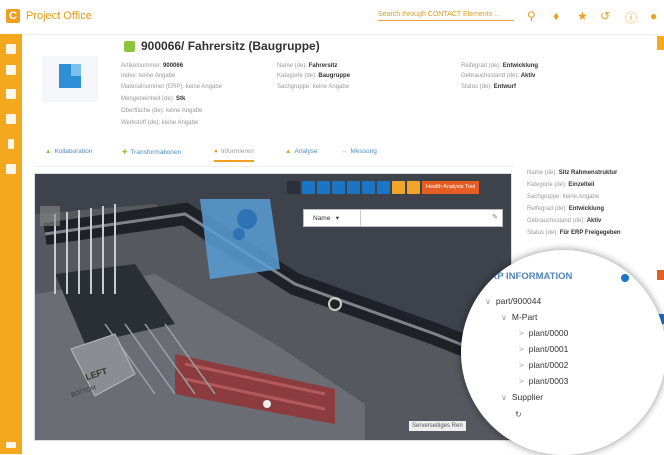 The image size is (664, 455). Describe the element at coordinates (398, 187) in the screenshot. I see `camera-button` at that location.